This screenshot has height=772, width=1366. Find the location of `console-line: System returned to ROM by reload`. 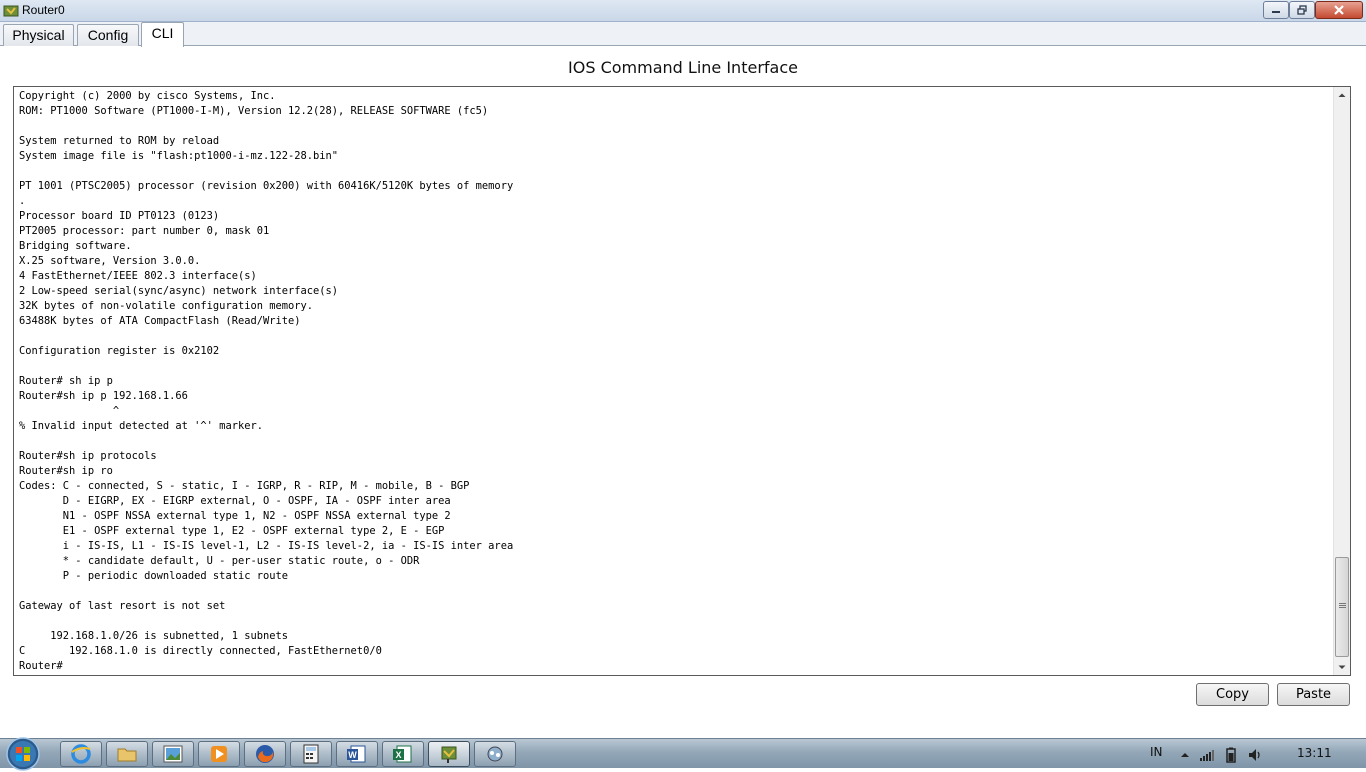

console-line: System returned to ROM by reload is located at coordinates (119, 141).